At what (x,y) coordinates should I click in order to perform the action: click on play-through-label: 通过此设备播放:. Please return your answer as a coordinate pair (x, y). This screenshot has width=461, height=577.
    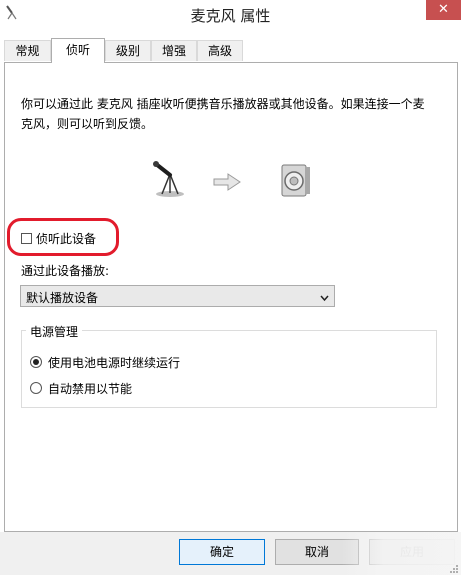
    Looking at the image, I should click on (65, 271).